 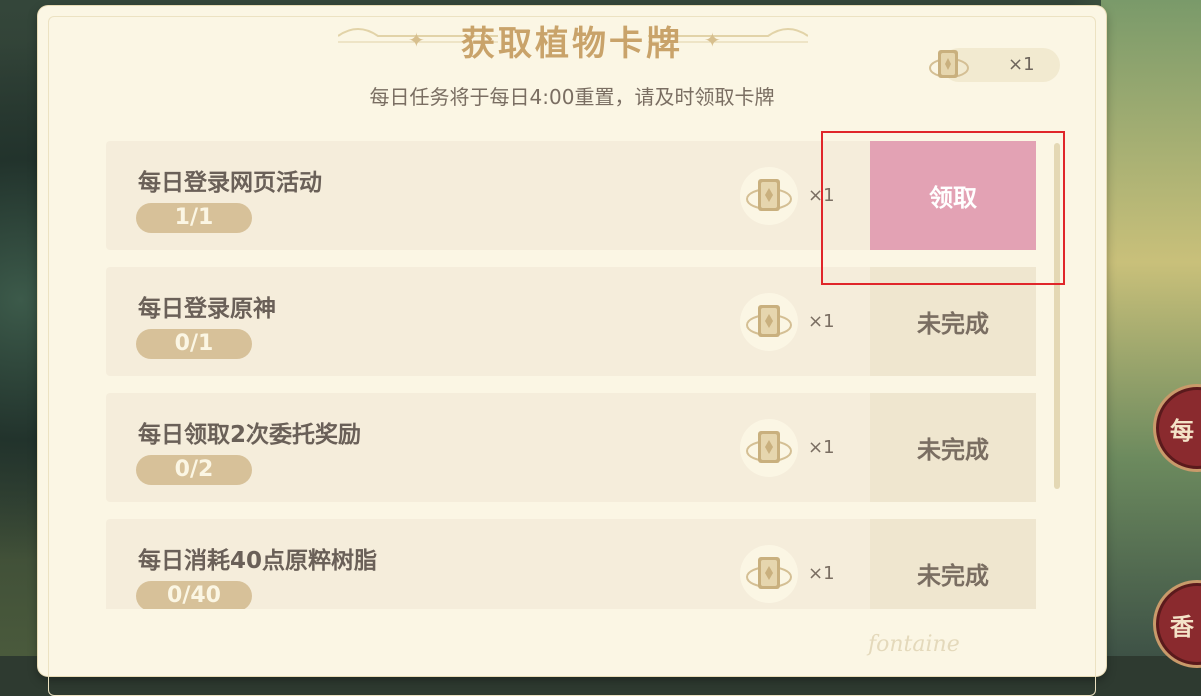 I want to click on claim-button: 领取, so click(x=953, y=195).